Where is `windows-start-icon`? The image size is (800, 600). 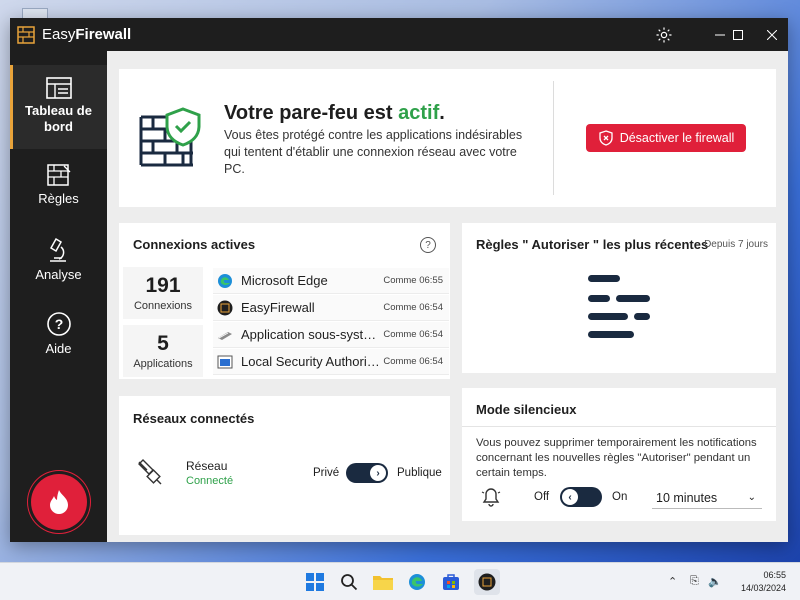 windows-start-icon is located at coordinates (315, 582).